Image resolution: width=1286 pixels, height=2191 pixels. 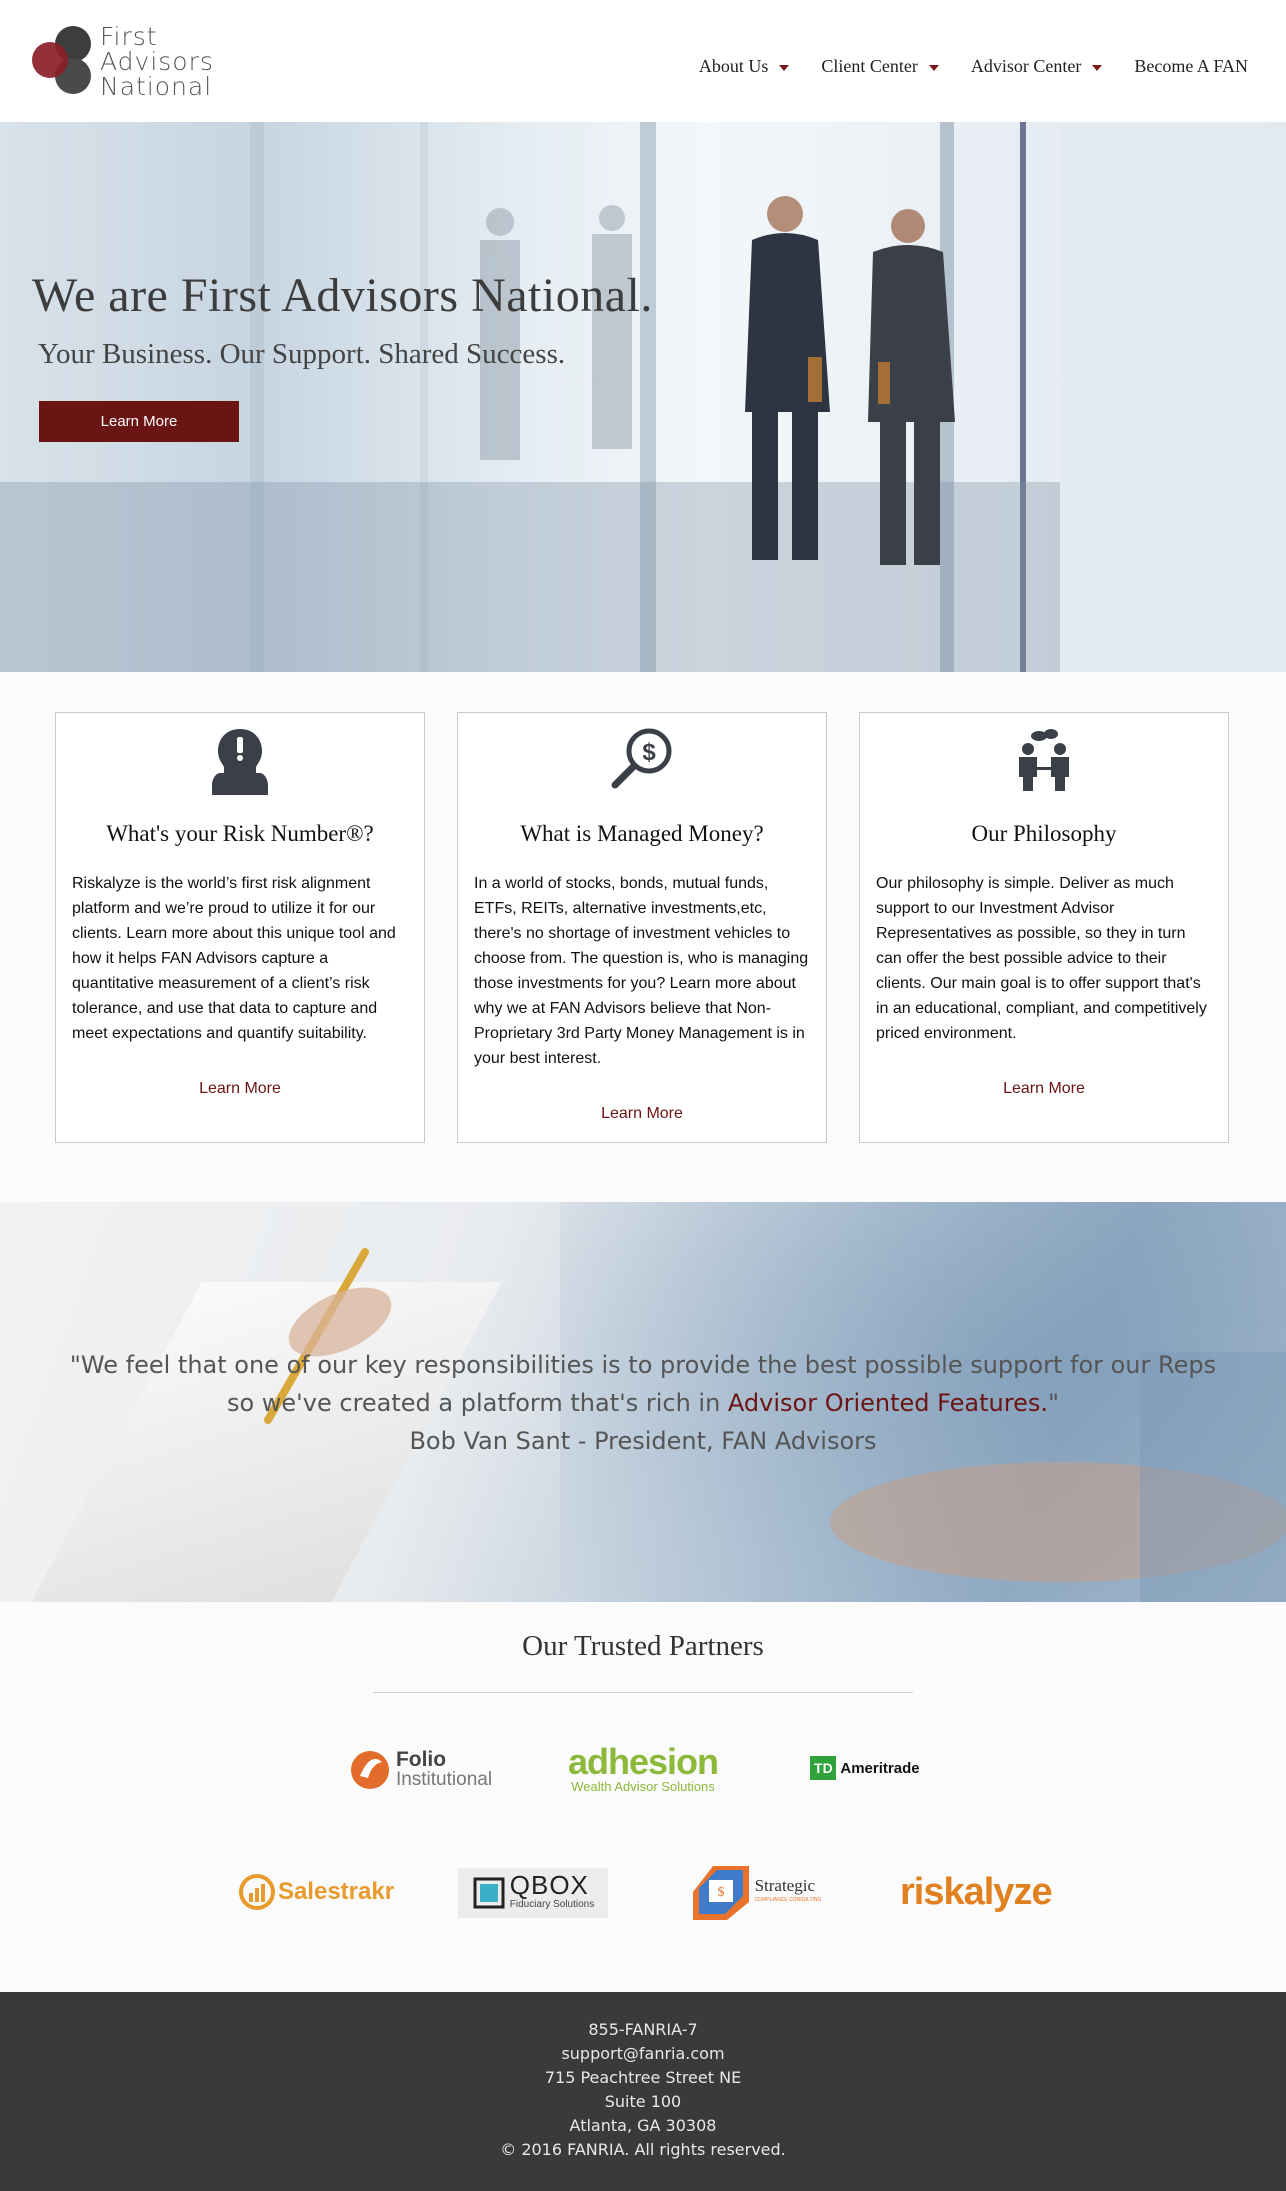 What do you see at coordinates (1044, 762) in the screenshot?
I see `meeting-people-icon` at bounding box center [1044, 762].